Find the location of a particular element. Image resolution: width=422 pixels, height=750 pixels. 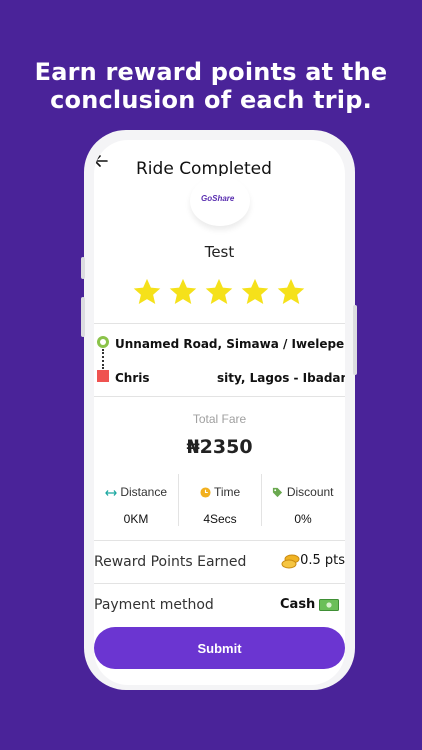

payment-method-value: Cash is located at coordinates (298, 604).